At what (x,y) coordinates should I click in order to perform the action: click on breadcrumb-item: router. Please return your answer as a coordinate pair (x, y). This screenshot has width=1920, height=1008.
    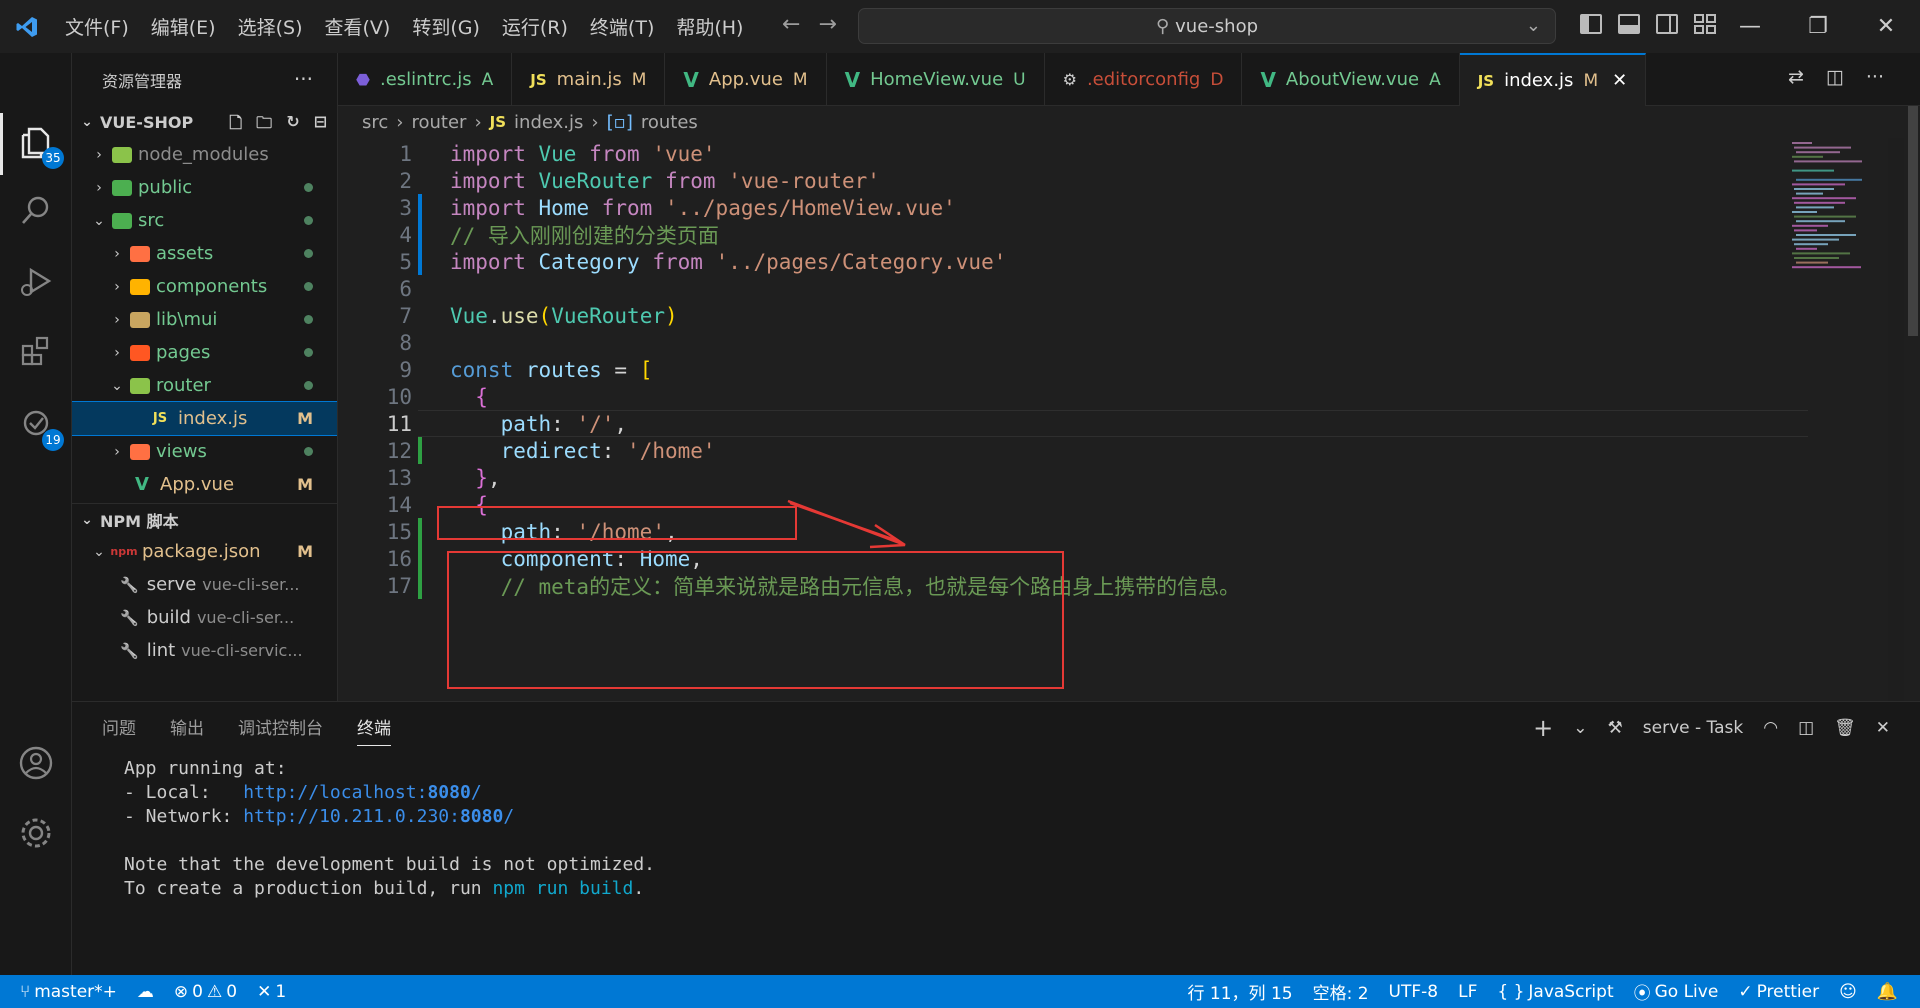
    Looking at the image, I should click on (438, 122).